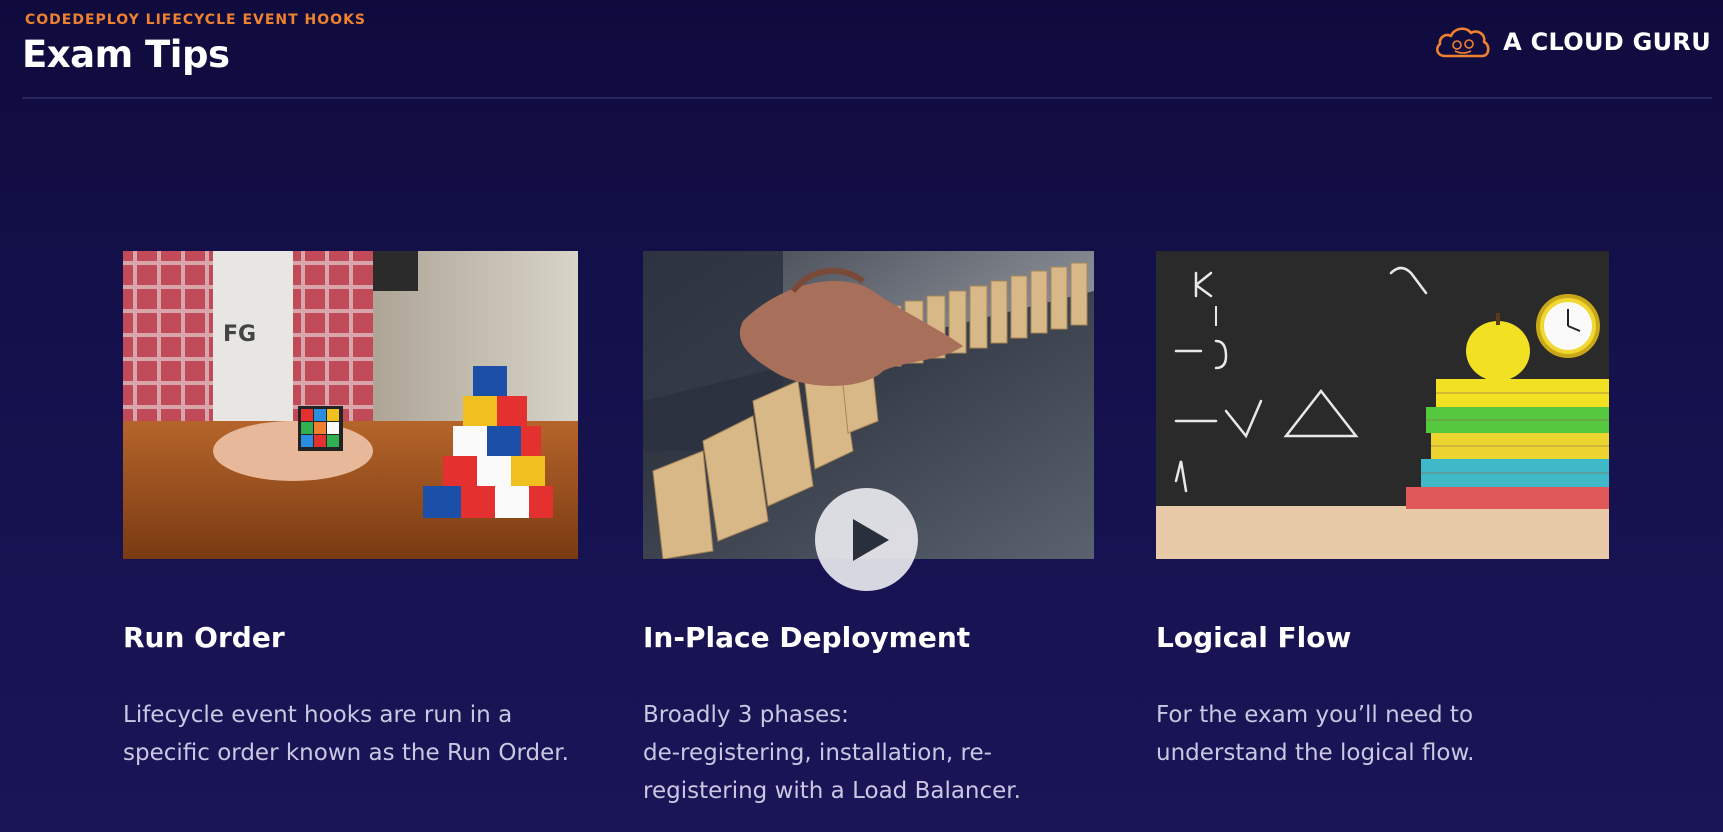  Describe the element at coordinates (807, 637) in the screenshot. I see `card-title: In-Place Deployment` at that location.